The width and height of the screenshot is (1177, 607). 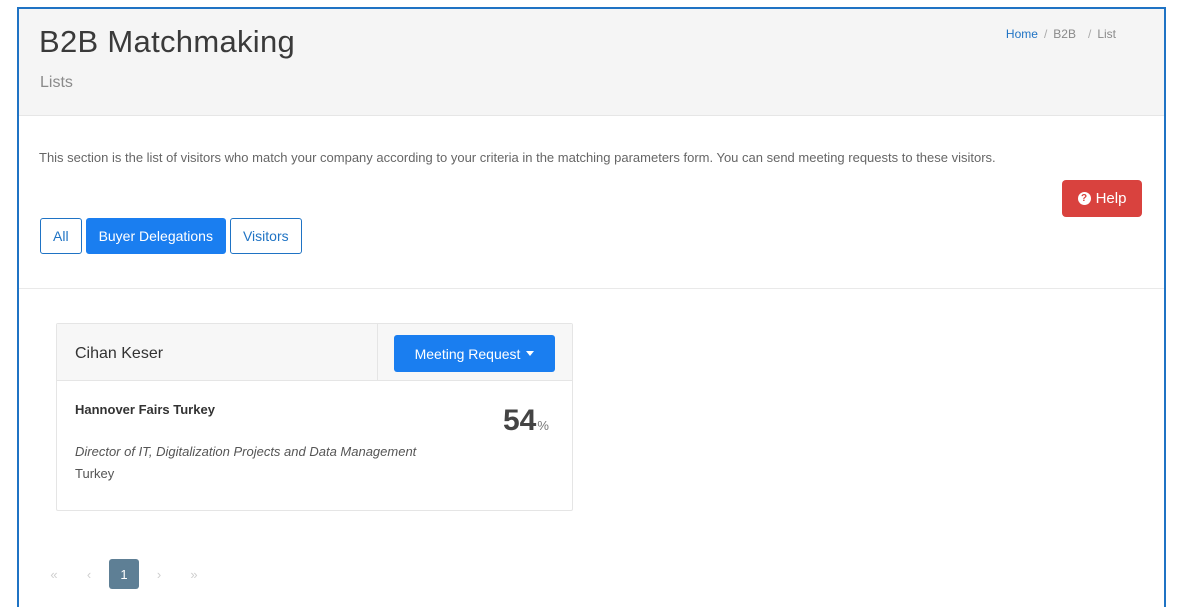 I want to click on pagination-page-1: 1, so click(x=124, y=574).